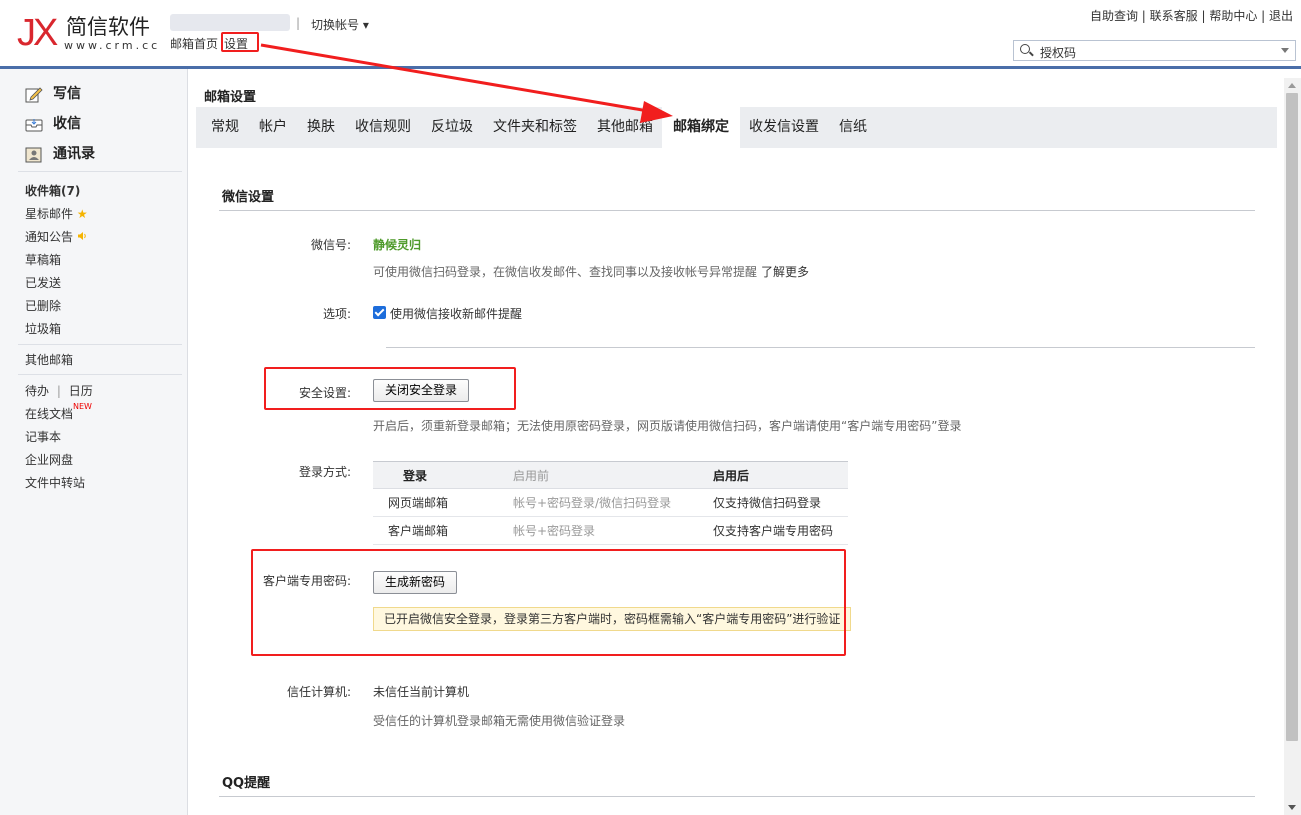 This screenshot has height=815, width=1301. Describe the element at coordinates (1154, 50) in the screenshot. I see `search-box: 授权码` at that location.